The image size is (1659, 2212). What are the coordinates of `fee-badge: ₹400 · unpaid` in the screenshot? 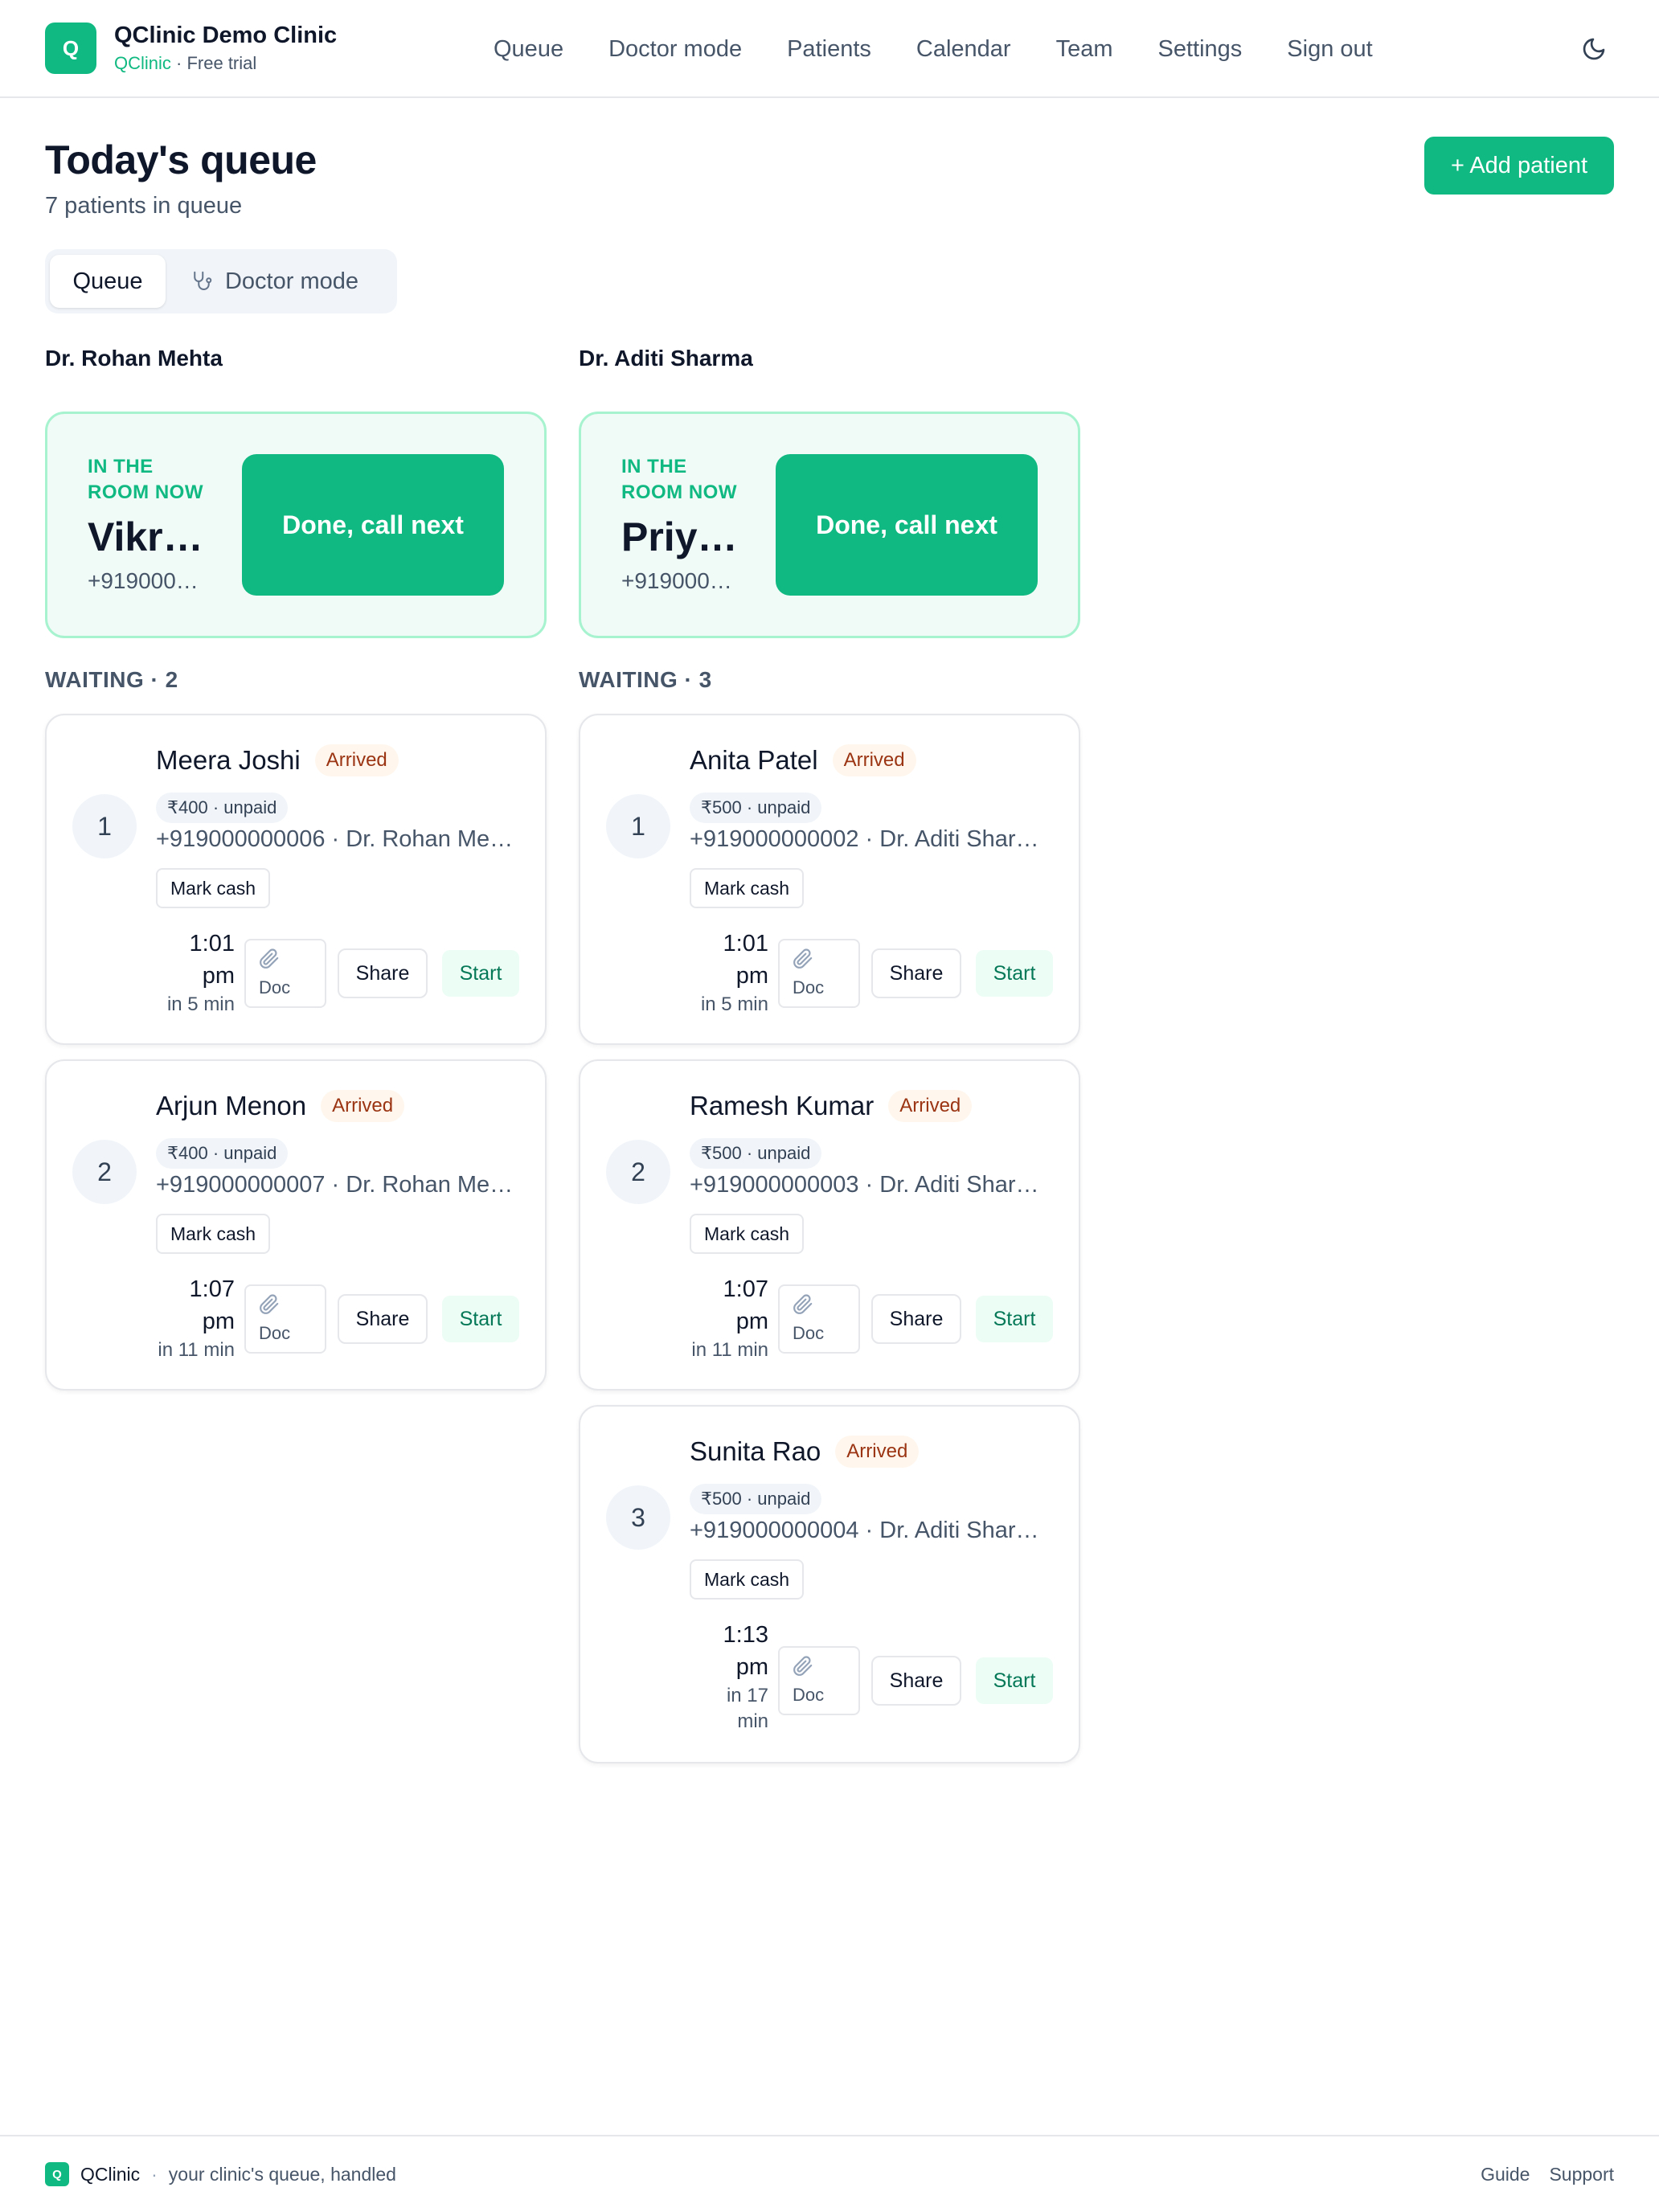 It's located at (222, 1153).